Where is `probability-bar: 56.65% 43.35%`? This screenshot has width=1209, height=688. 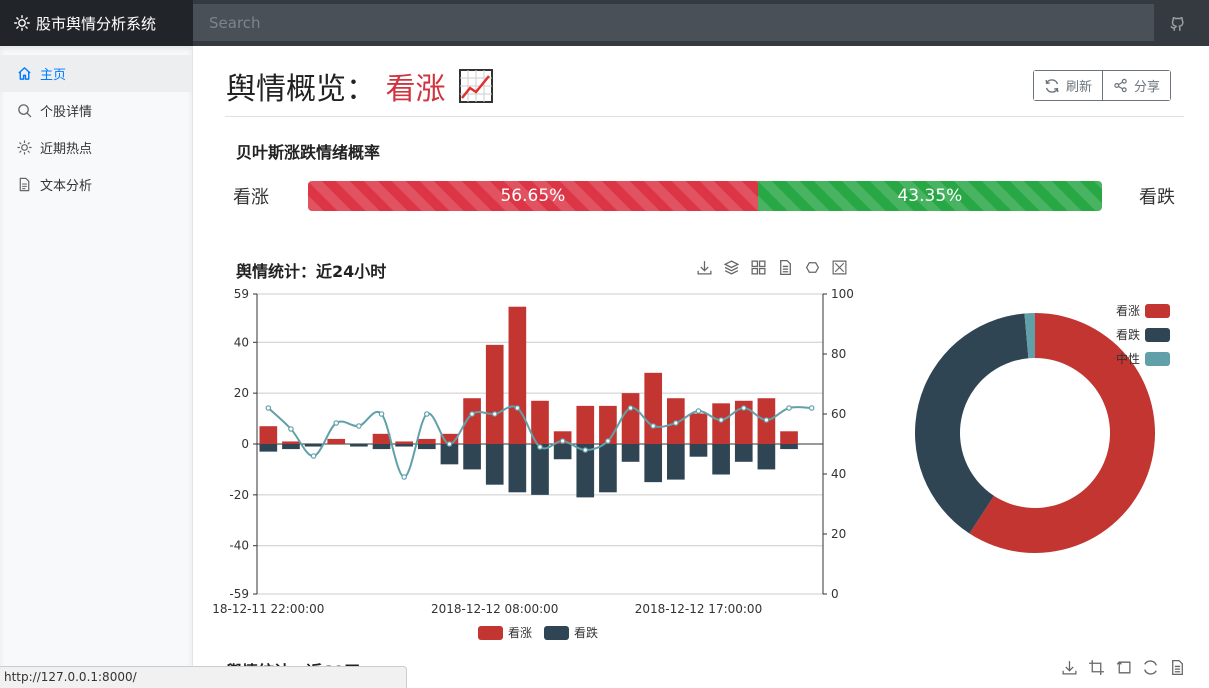 probability-bar: 56.65% 43.35% is located at coordinates (705, 196).